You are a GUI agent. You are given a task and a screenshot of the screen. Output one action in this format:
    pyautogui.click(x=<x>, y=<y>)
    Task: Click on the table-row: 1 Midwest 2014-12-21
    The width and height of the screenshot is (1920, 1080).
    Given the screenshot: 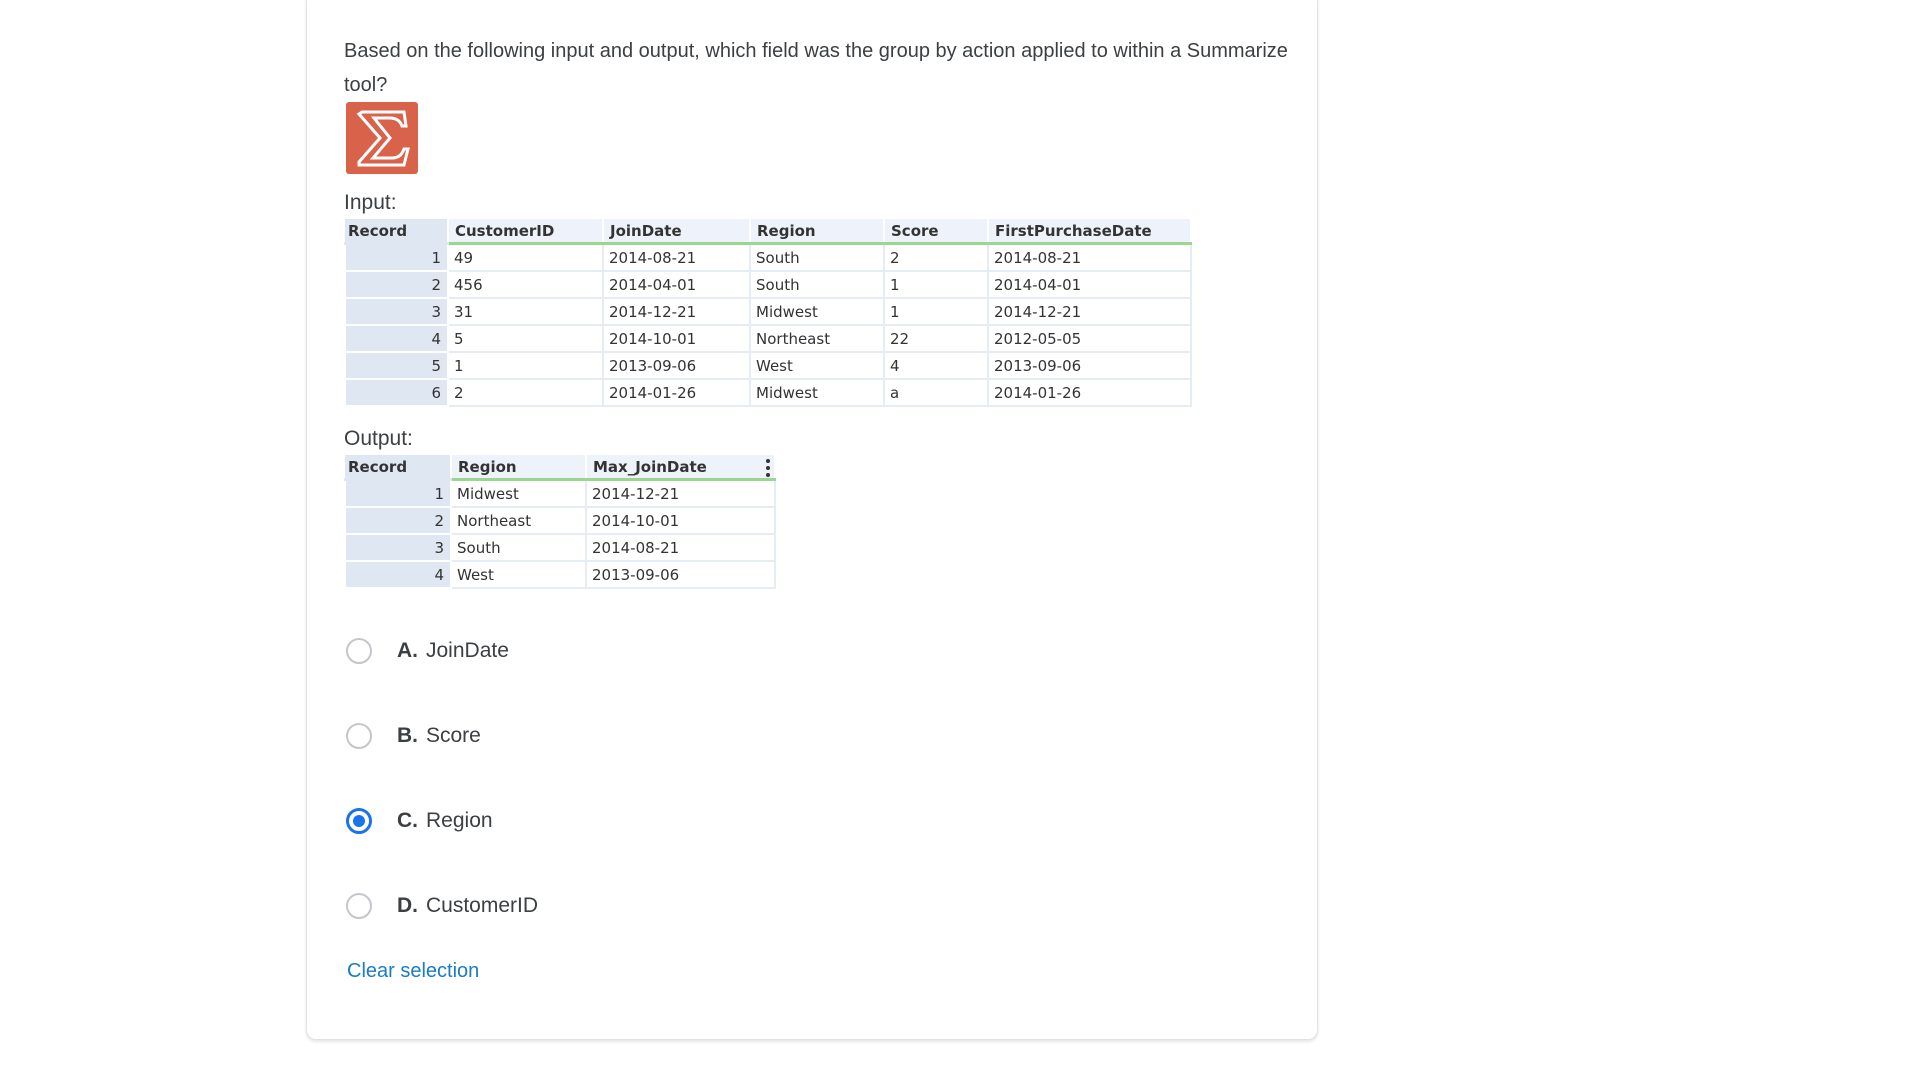 What is the action you would take?
    pyautogui.click(x=560, y=493)
    